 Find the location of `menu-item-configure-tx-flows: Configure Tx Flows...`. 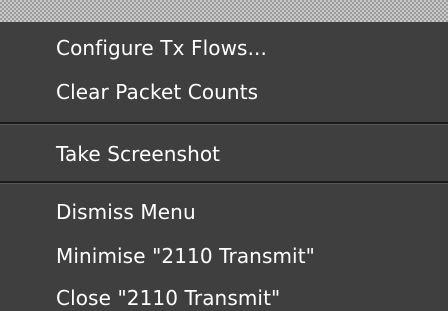

menu-item-configure-tx-flows: Configure Tx Flows... is located at coordinates (161, 48).